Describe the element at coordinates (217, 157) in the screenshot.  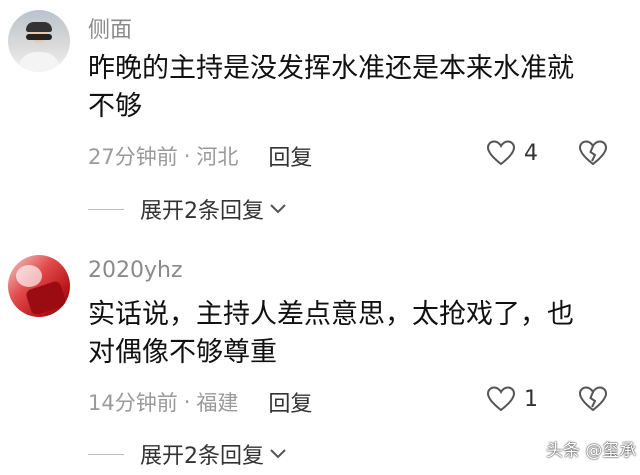
I see `location: 河北` at that location.